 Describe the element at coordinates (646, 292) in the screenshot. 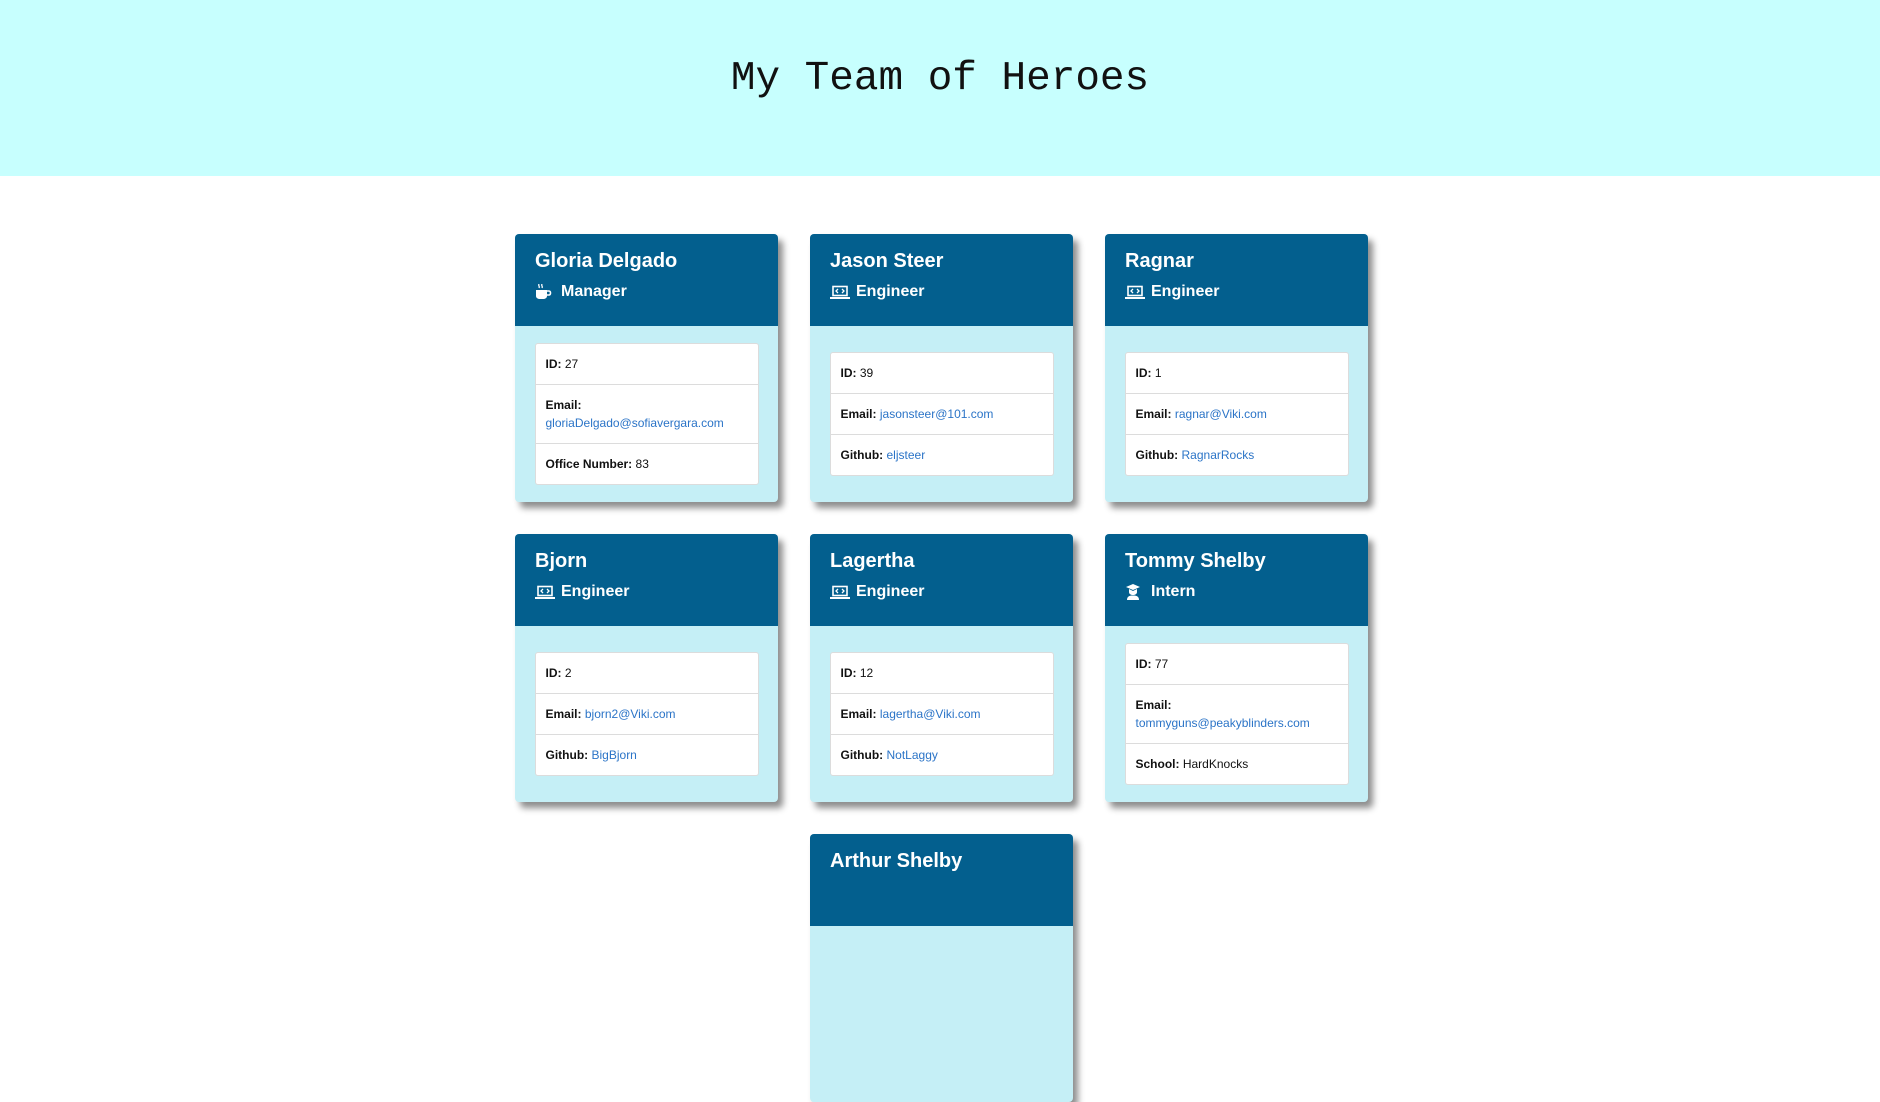

I see `employee-role: Manager` at that location.